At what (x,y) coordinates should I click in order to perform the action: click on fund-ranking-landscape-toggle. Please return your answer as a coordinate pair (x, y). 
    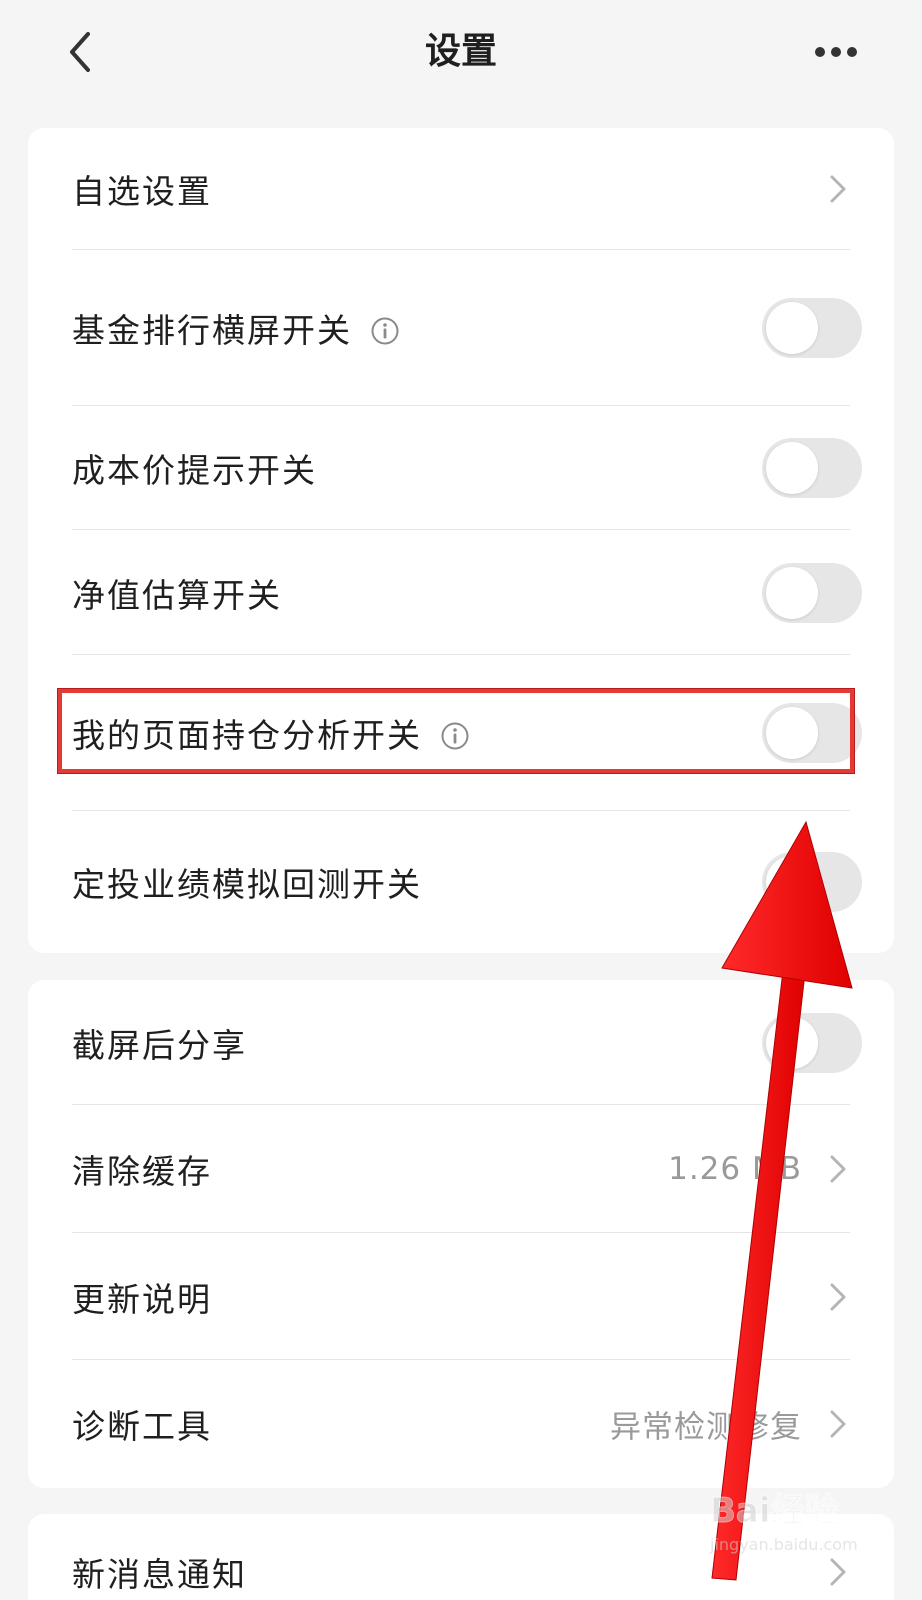
    Looking at the image, I should click on (812, 328).